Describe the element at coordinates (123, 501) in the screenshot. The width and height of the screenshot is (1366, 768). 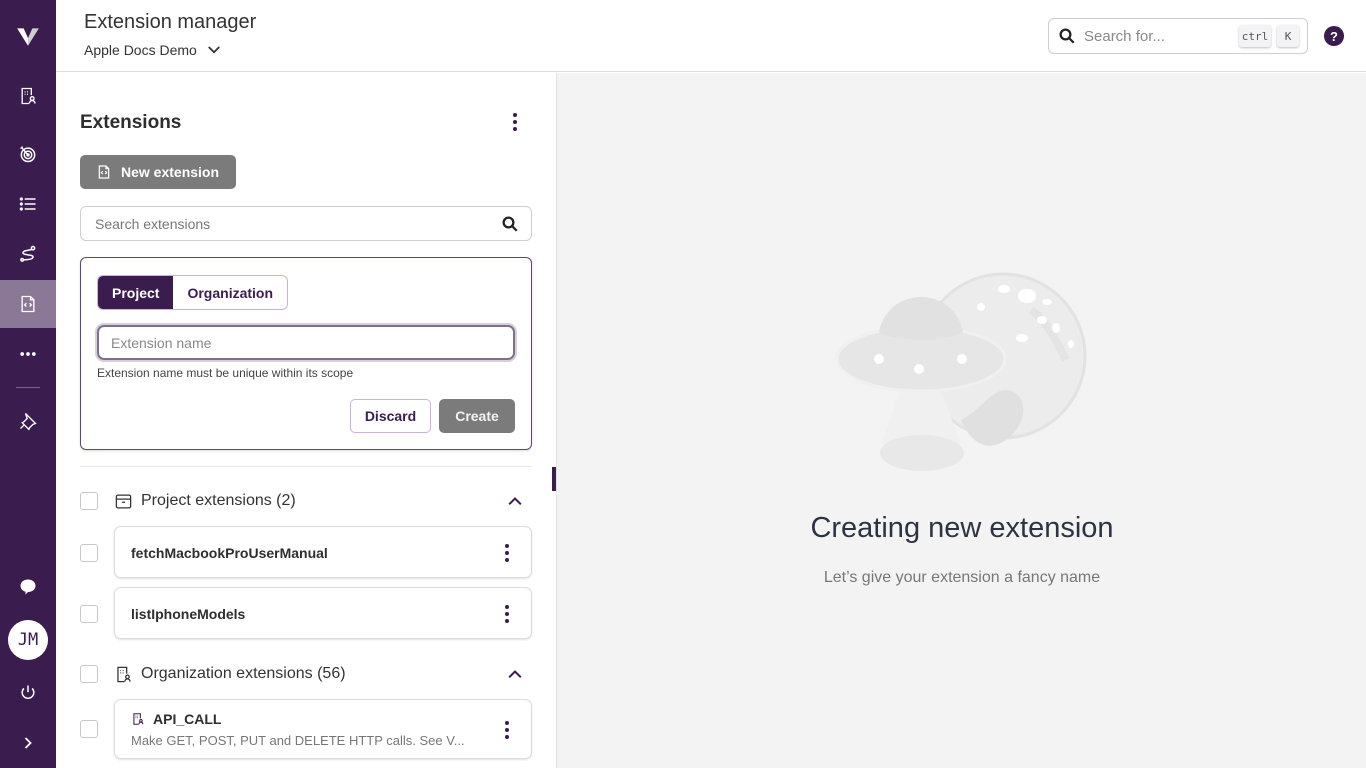
I see `archive-box-icon` at that location.